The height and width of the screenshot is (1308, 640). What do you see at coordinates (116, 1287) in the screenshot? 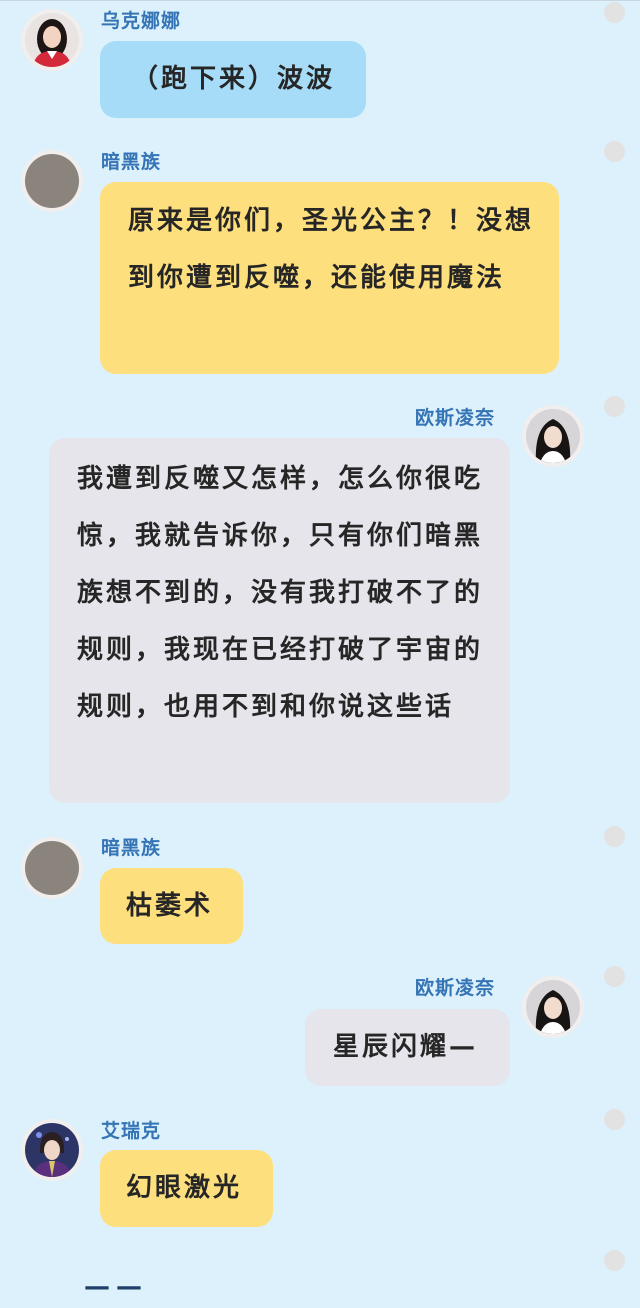
I see `trailing-text: ——` at bounding box center [116, 1287].